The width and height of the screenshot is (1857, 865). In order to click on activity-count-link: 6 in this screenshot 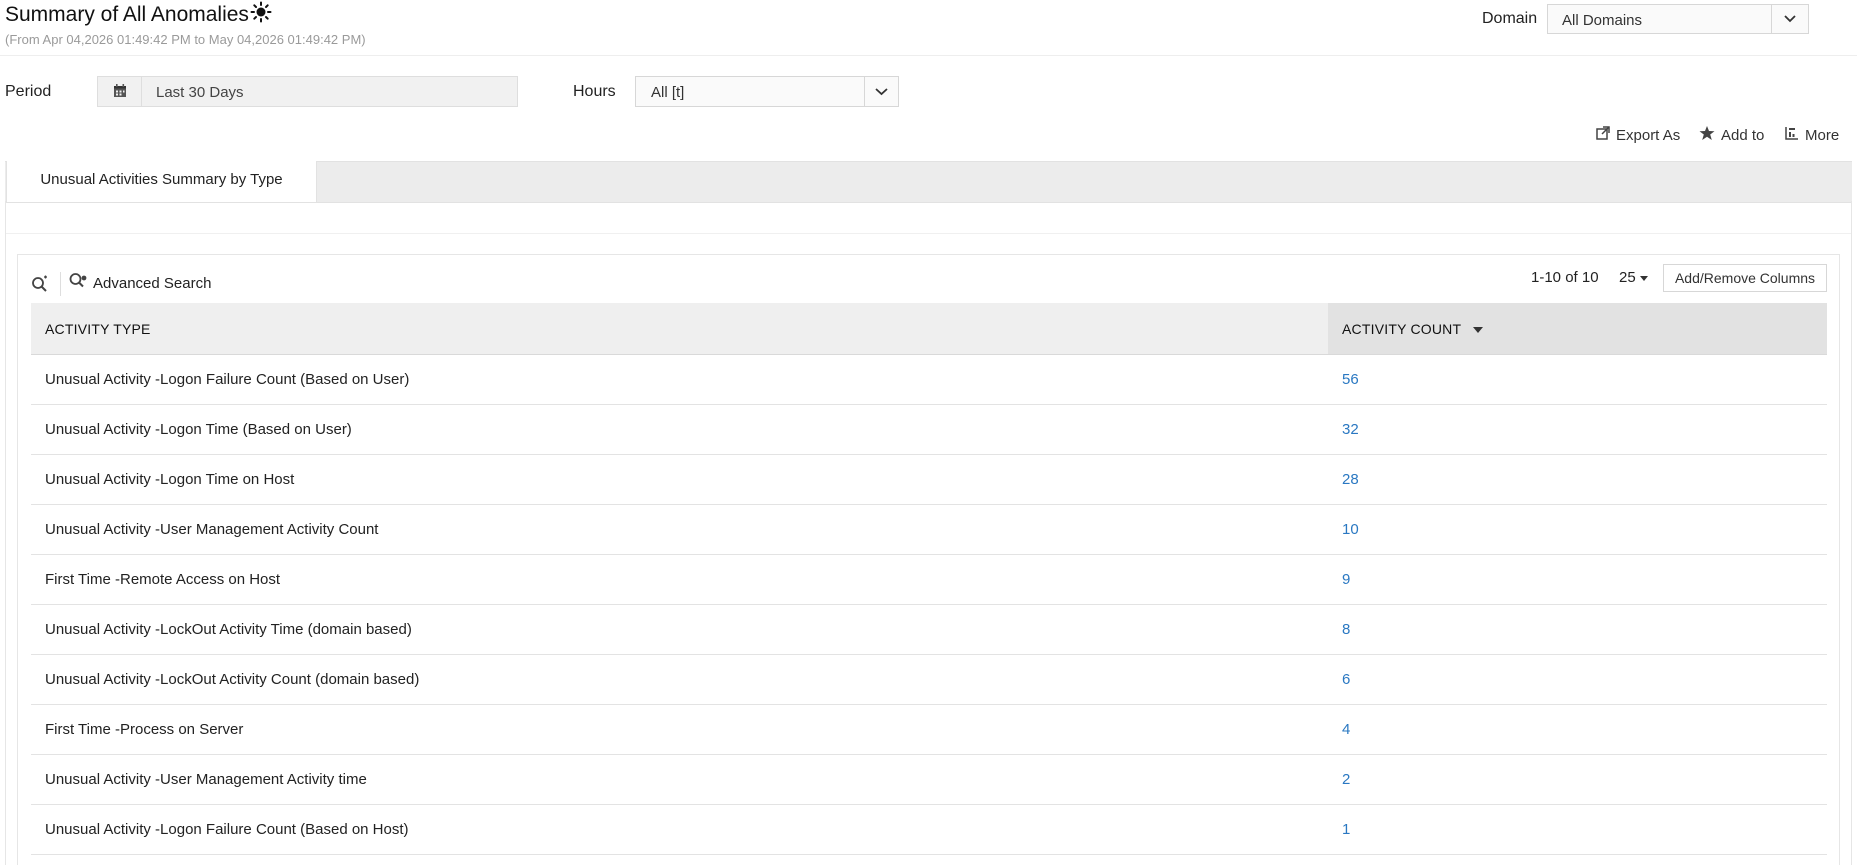, I will do `click(1577, 679)`.